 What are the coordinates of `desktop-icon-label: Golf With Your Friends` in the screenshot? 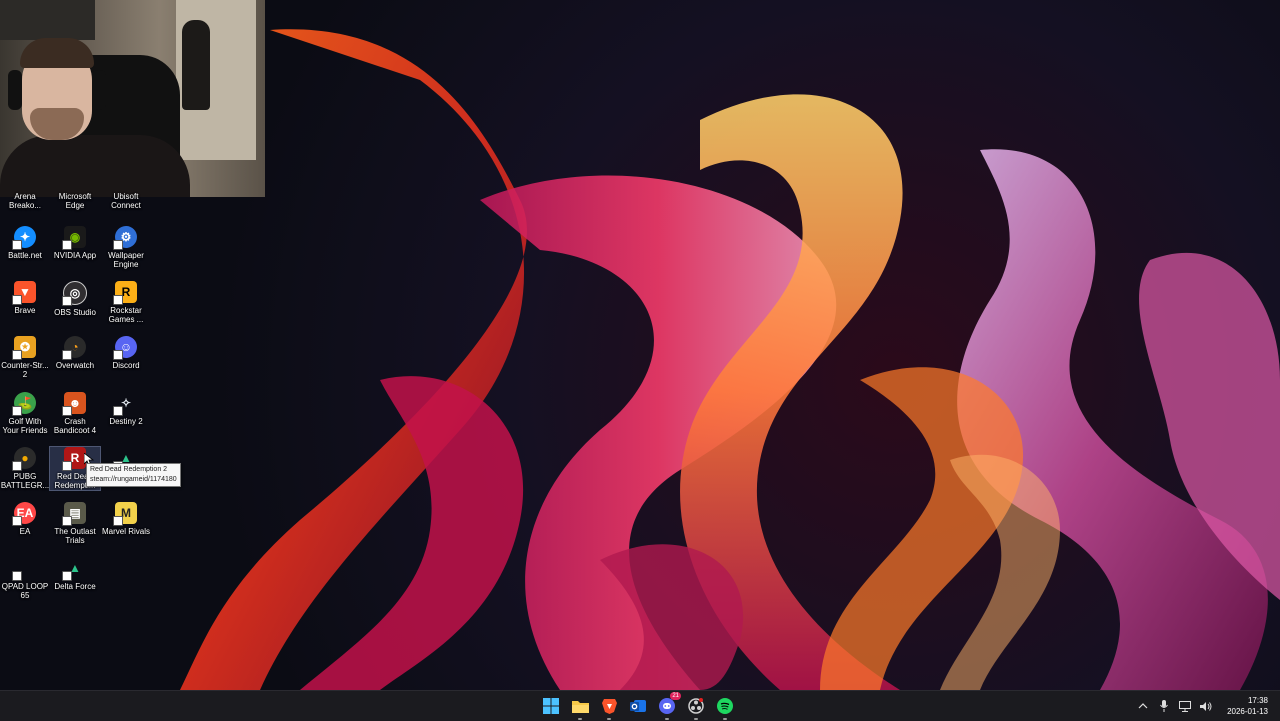 It's located at (25, 426).